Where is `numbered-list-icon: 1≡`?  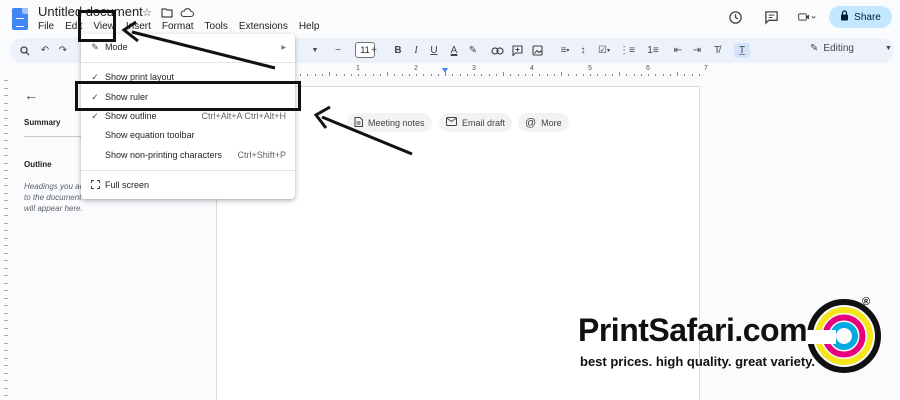
numbered-list-icon: 1≡ is located at coordinates (653, 50).